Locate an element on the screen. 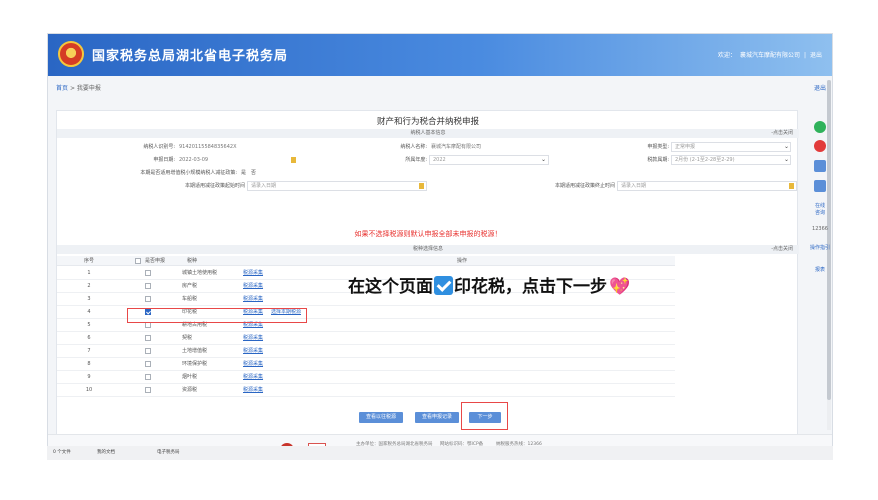 This screenshot has height=500, width=878. declare-type-select: 正常申报 is located at coordinates (731, 147).